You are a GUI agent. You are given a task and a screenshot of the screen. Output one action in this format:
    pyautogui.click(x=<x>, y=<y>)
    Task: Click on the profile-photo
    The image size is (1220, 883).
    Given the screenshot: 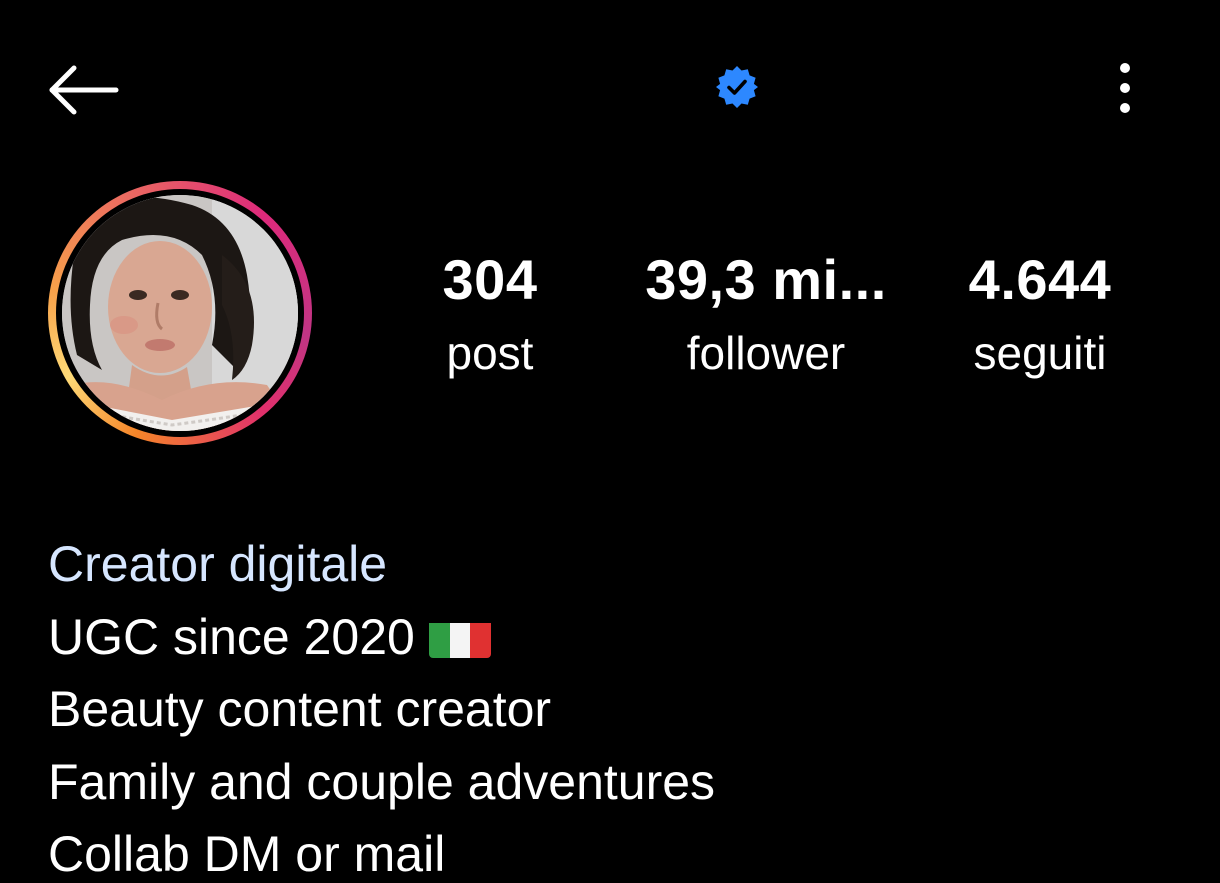 What is the action you would take?
    pyautogui.click(x=180, y=313)
    